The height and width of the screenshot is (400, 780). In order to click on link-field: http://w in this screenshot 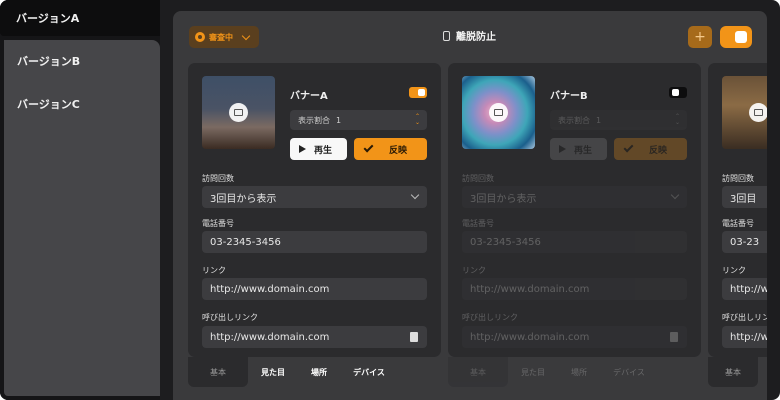, I will do `click(744, 289)`.